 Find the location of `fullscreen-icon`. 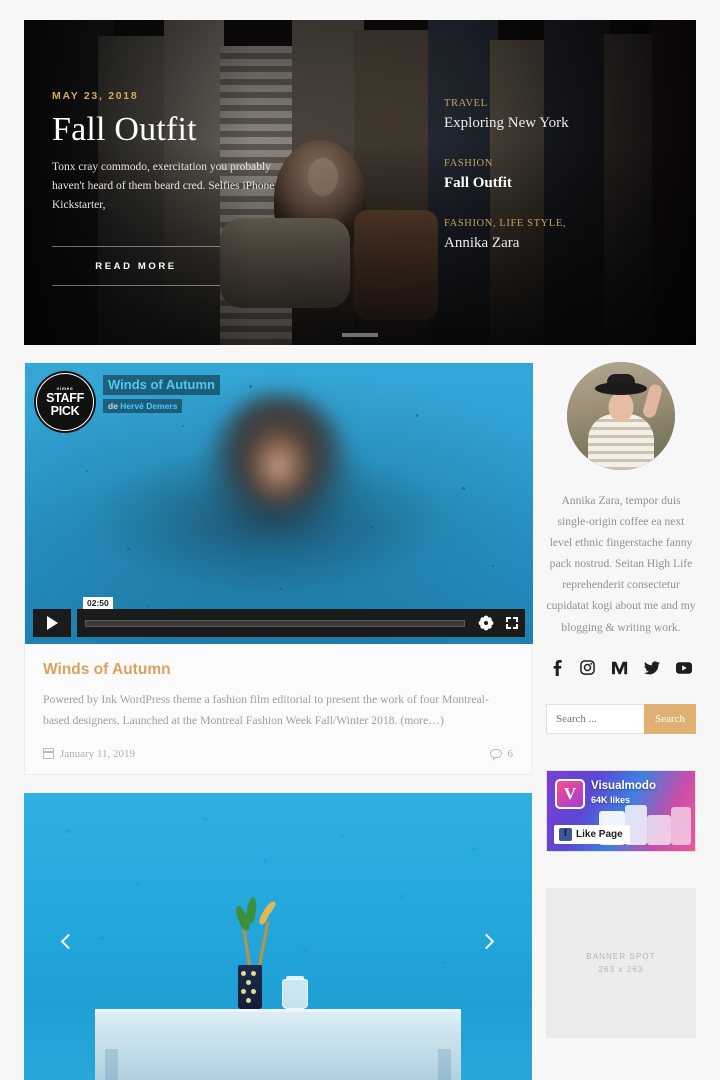

fullscreen-icon is located at coordinates (512, 623).